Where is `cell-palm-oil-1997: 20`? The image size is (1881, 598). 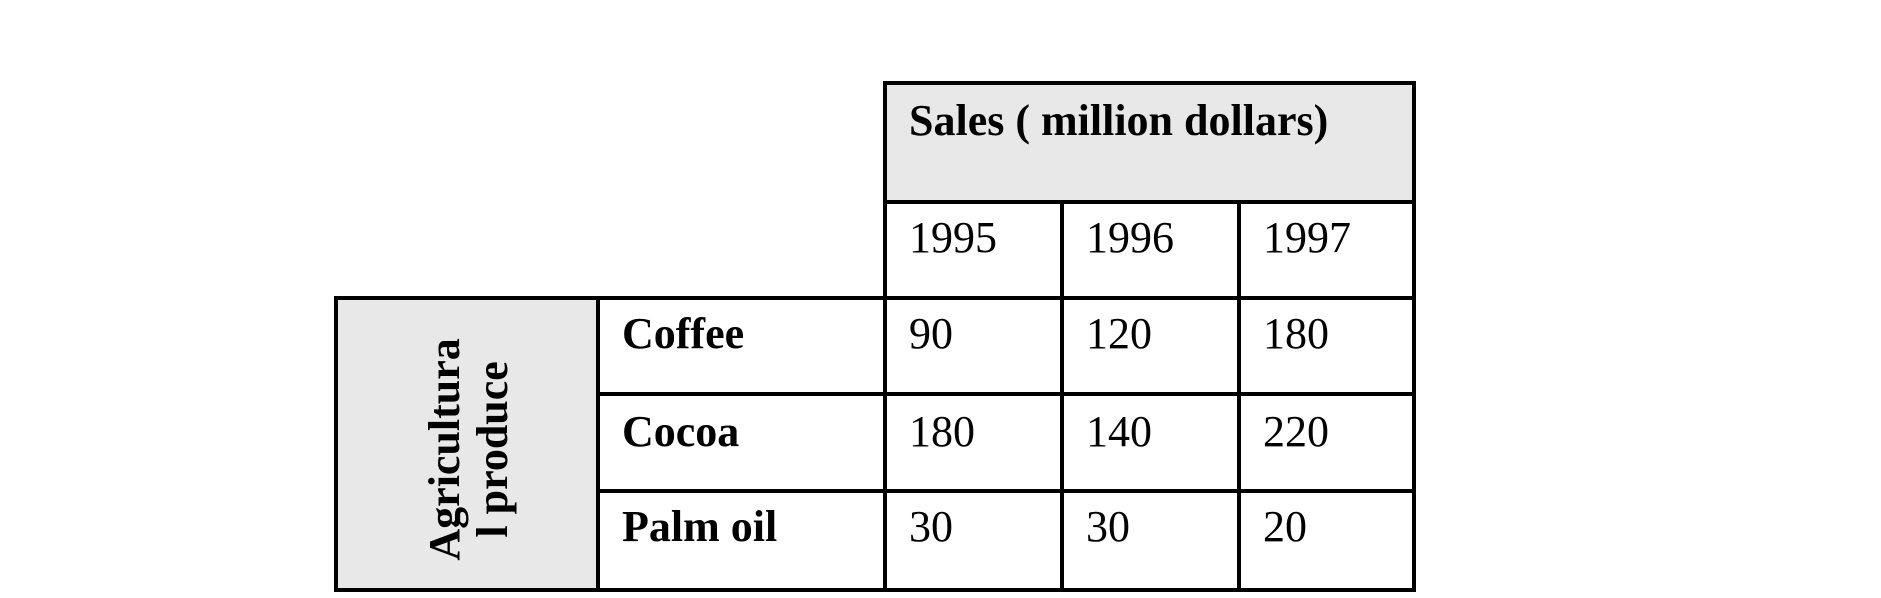 cell-palm-oil-1997: 20 is located at coordinates (1326, 540).